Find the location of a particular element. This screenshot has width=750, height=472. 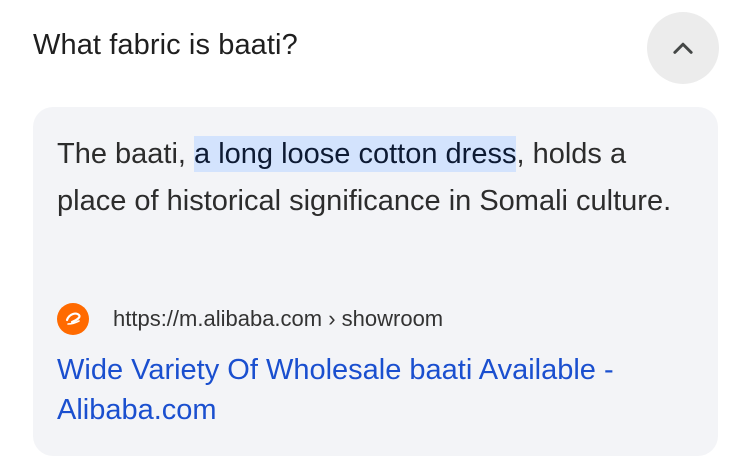

source-row: https://m.alibaba.com › showroom is located at coordinates (250, 319).